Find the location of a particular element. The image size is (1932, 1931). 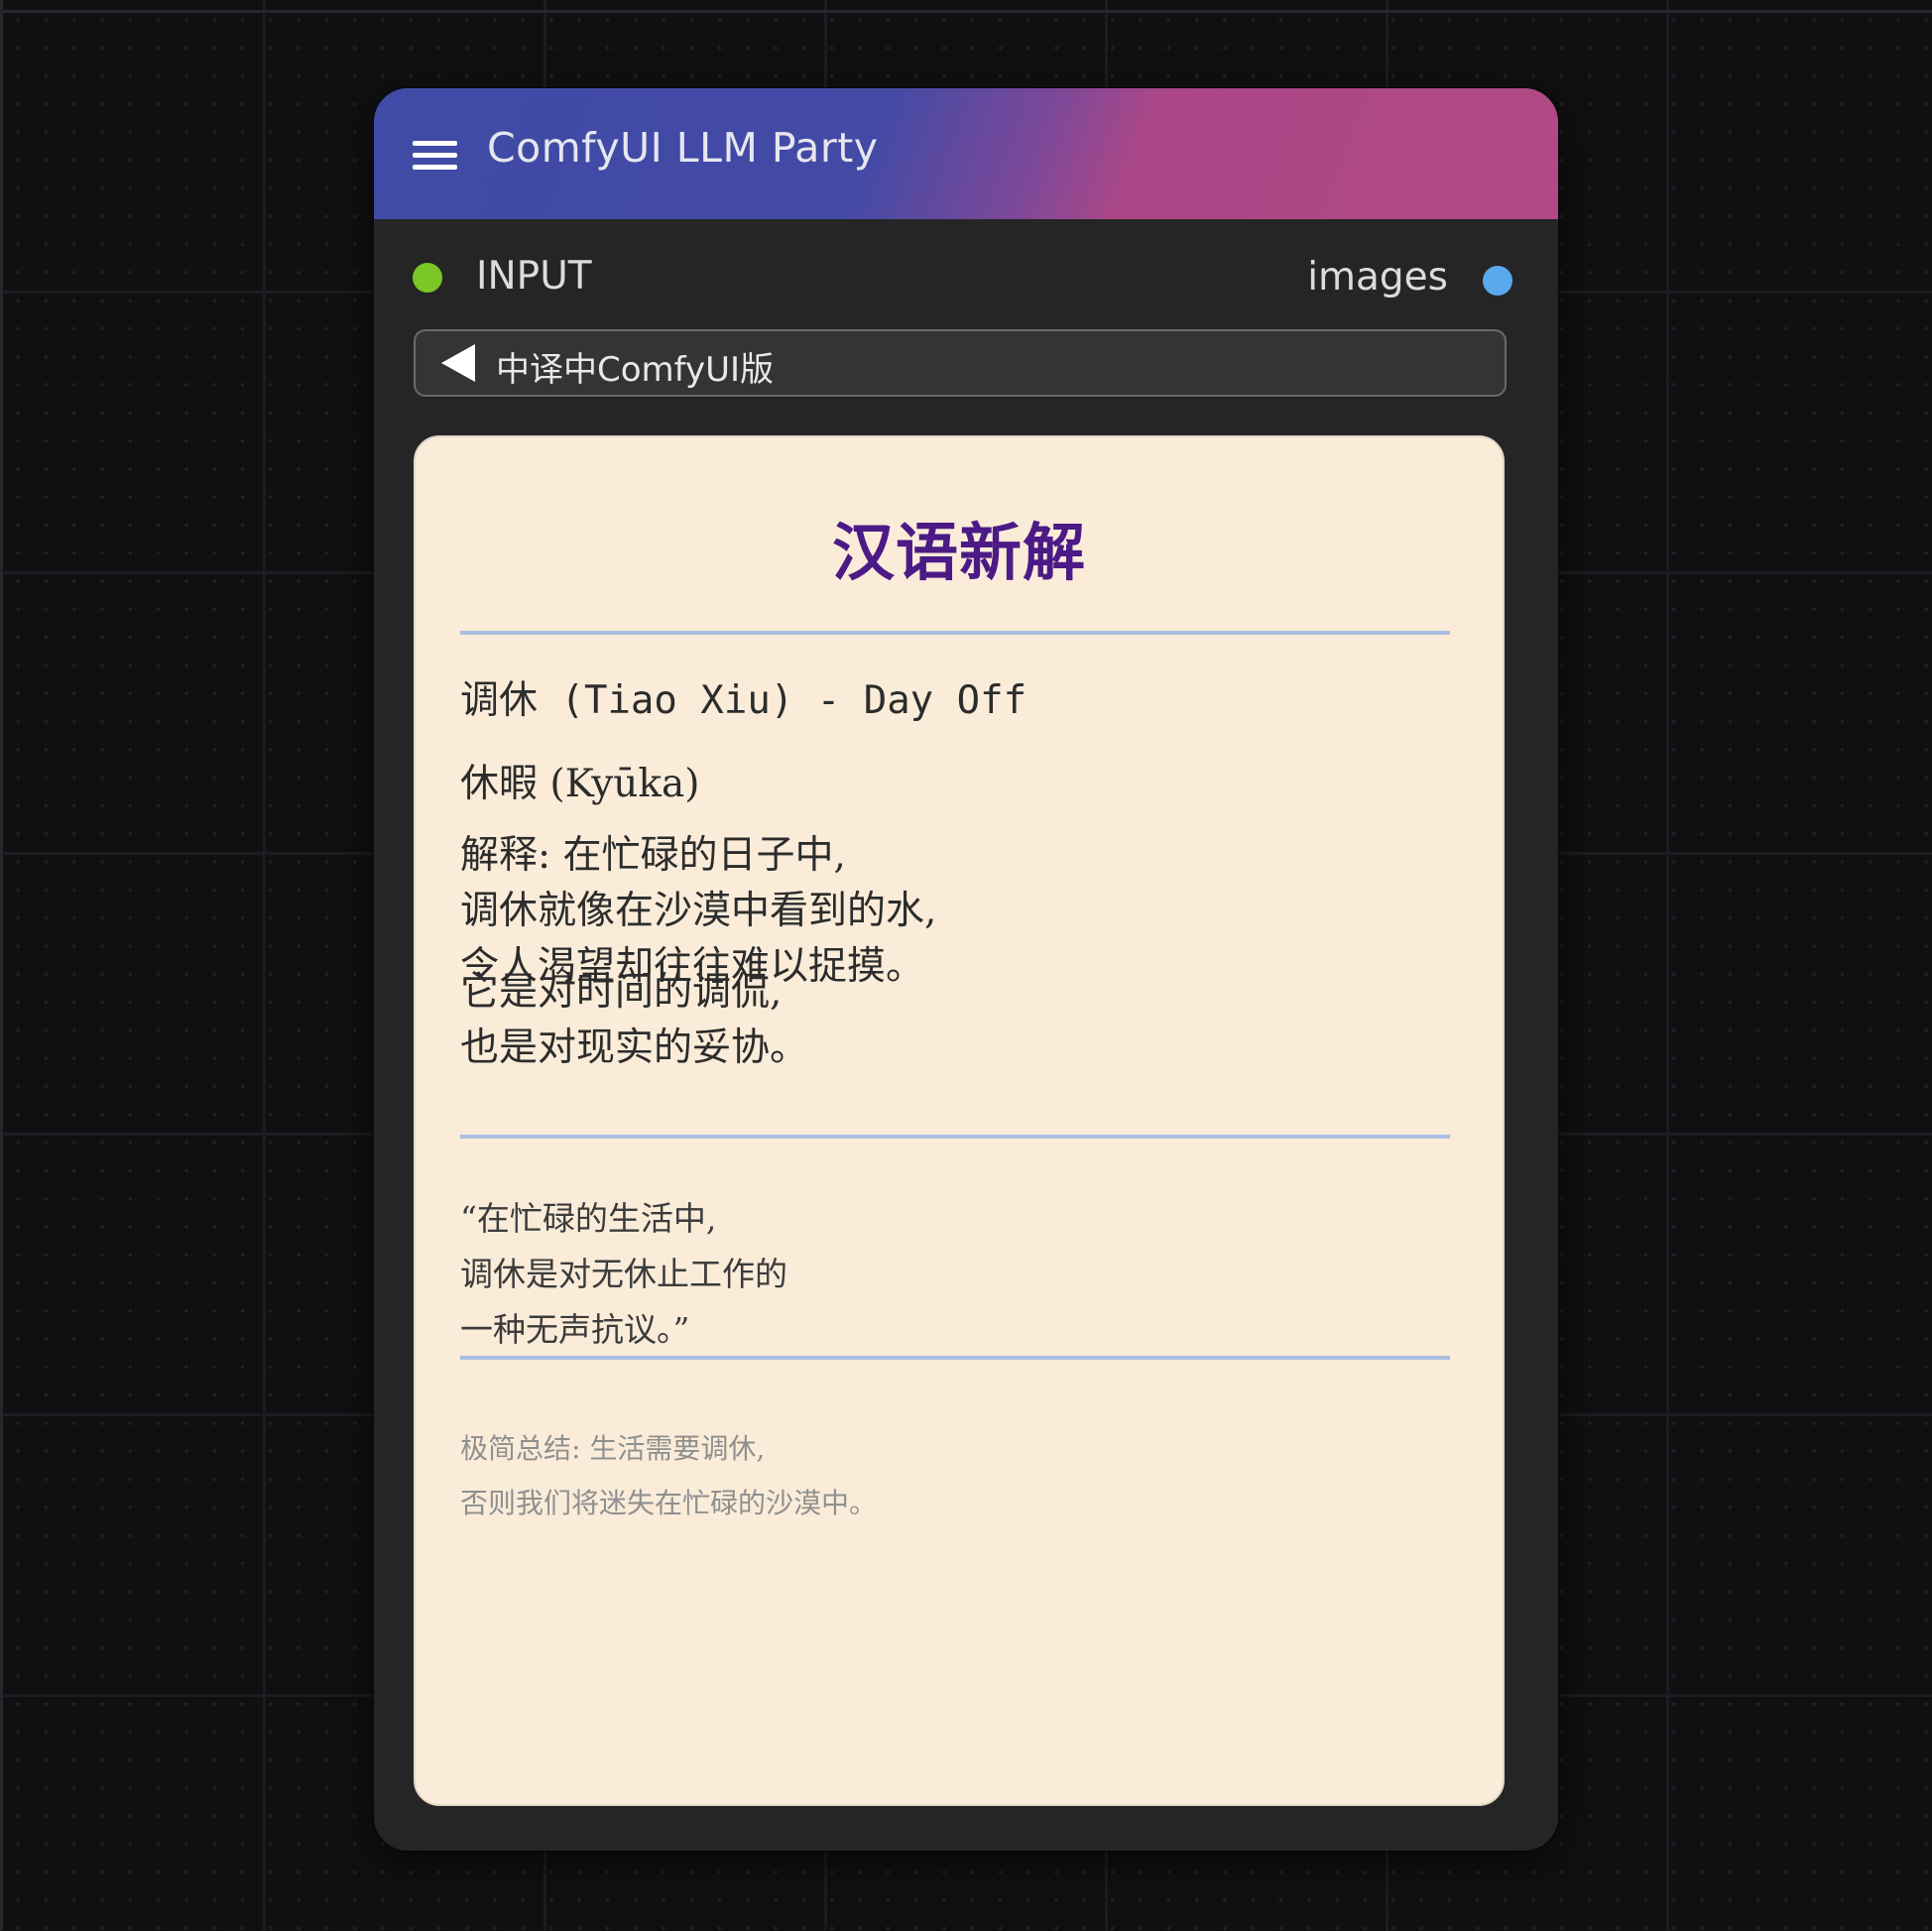

explanation-line: 解释: 在忙碌的日子中, is located at coordinates (653, 855).